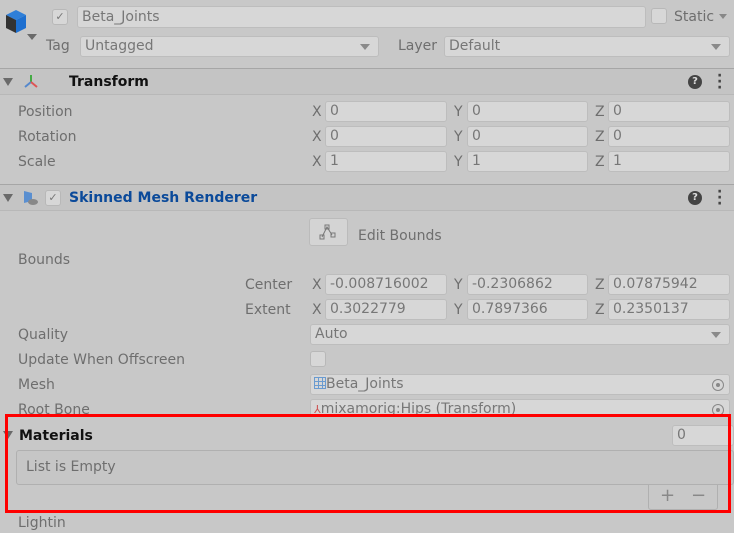  Describe the element at coordinates (386, 136) in the screenshot. I see `rotation-x: 0` at that location.